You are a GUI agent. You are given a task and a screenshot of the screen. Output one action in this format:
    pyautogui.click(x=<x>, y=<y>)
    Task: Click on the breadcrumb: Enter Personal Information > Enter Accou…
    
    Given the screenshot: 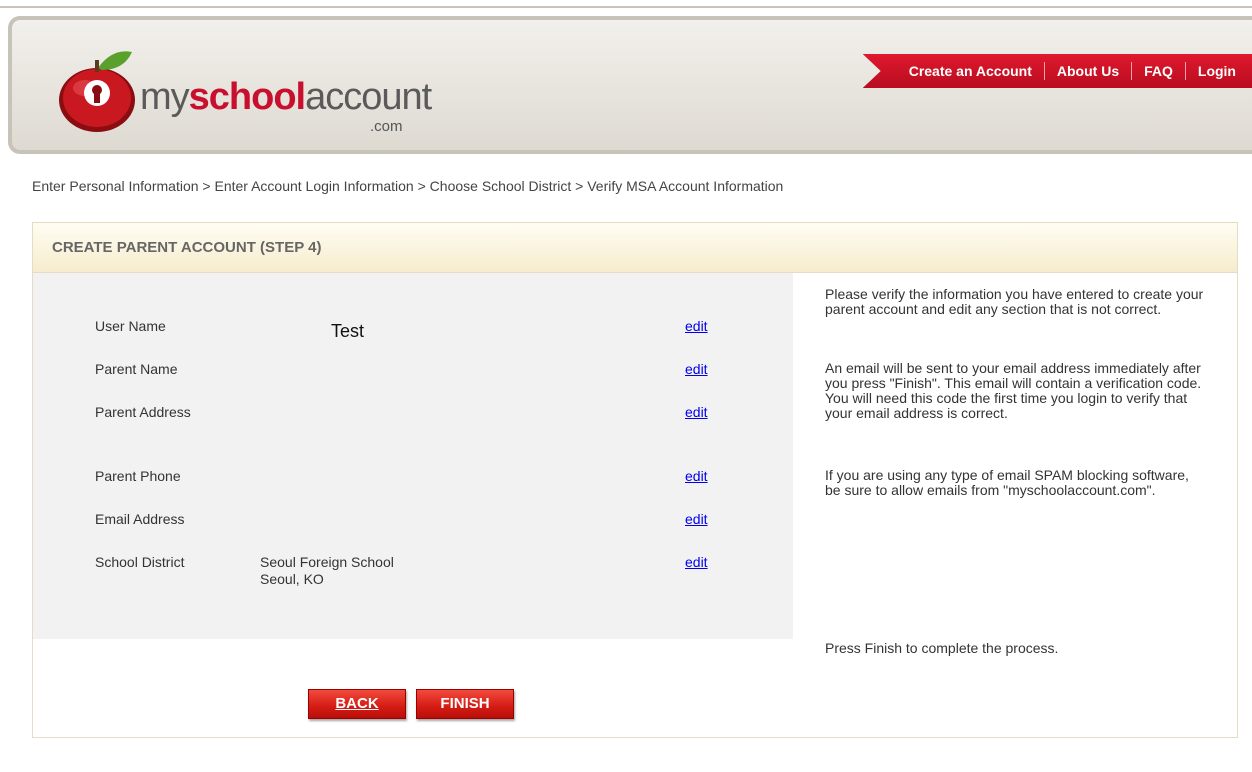 What is the action you would take?
    pyautogui.click(x=408, y=186)
    